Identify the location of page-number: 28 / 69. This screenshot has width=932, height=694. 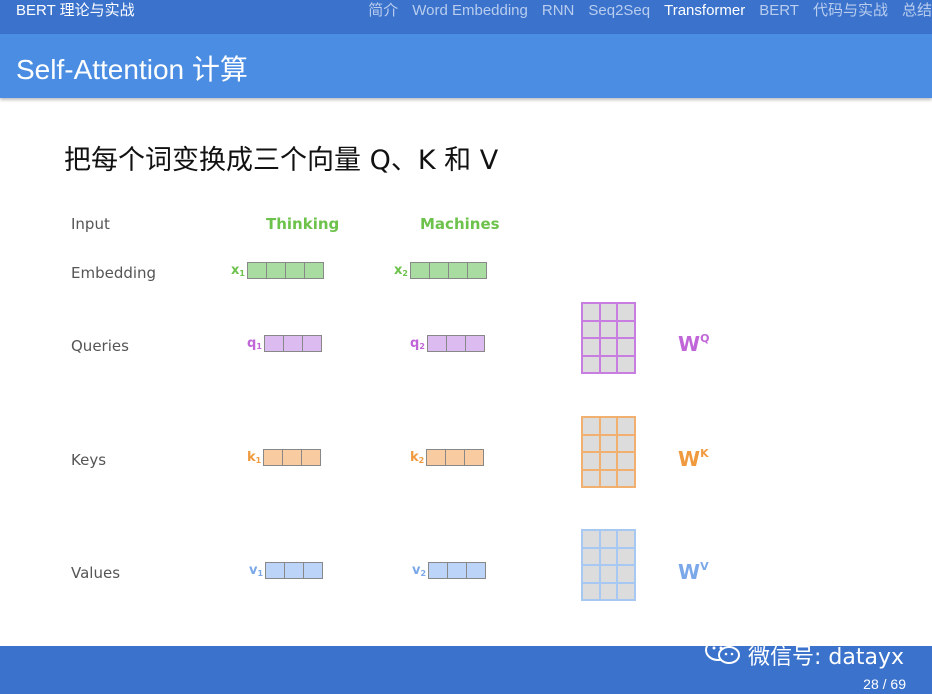
(884, 684).